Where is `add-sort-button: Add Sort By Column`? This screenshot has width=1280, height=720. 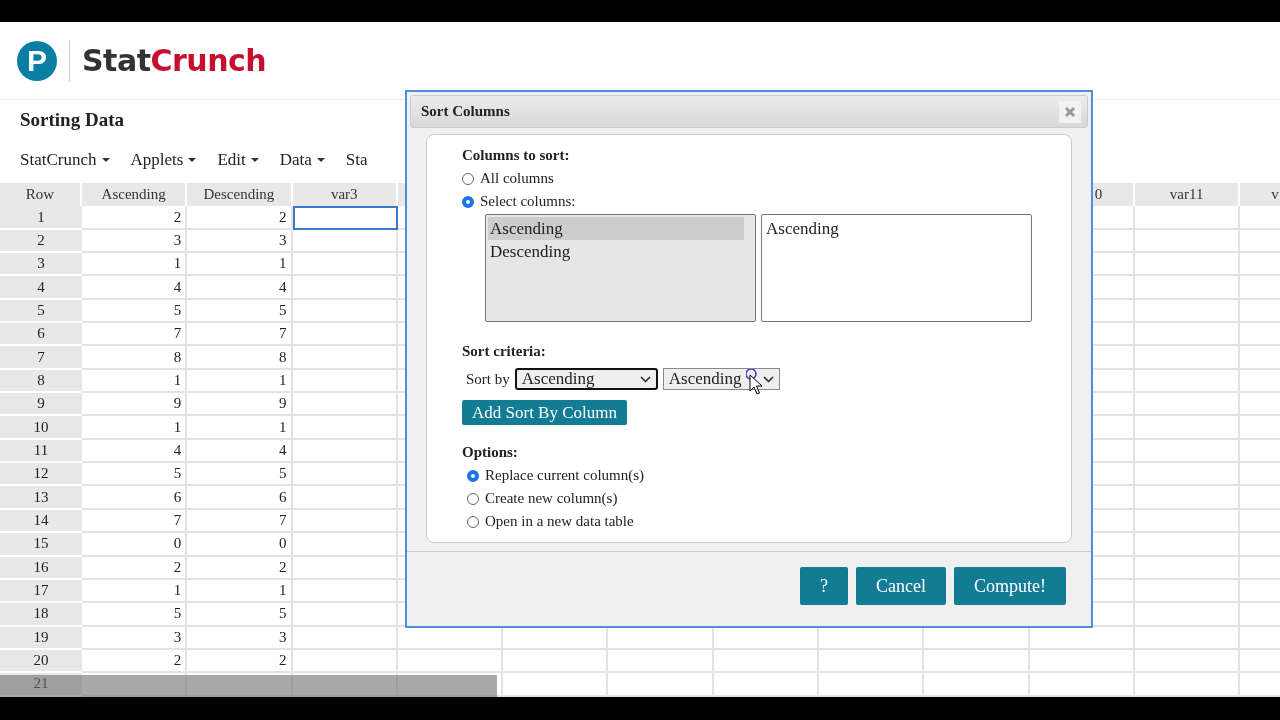 add-sort-button: Add Sort By Column is located at coordinates (544, 412).